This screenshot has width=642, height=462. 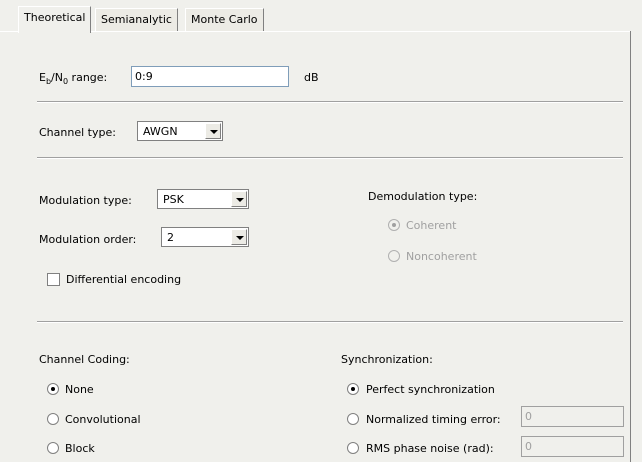 What do you see at coordinates (572, 446) in the screenshot?
I see `phase-noise-input: 0` at bounding box center [572, 446].